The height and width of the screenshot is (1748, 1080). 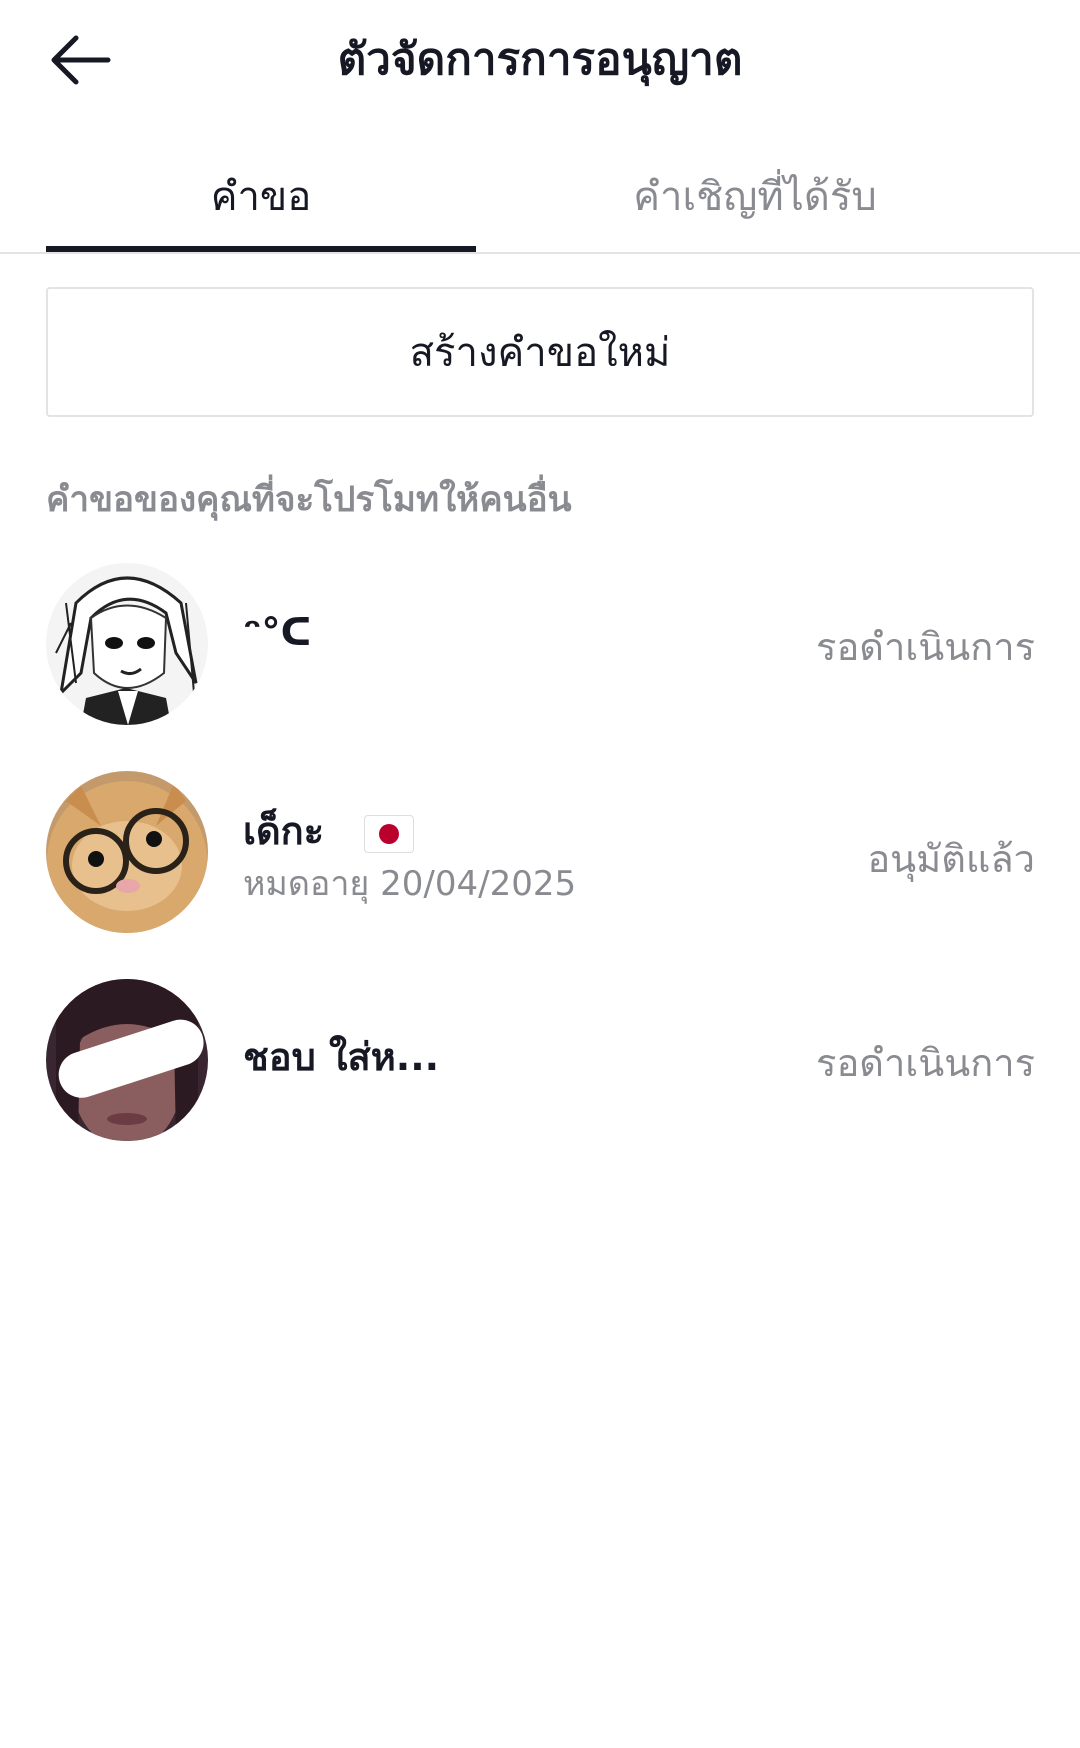 I want to click on top-bar: ตัวจัดการการอนุญาต, so click(x=540, y=60).